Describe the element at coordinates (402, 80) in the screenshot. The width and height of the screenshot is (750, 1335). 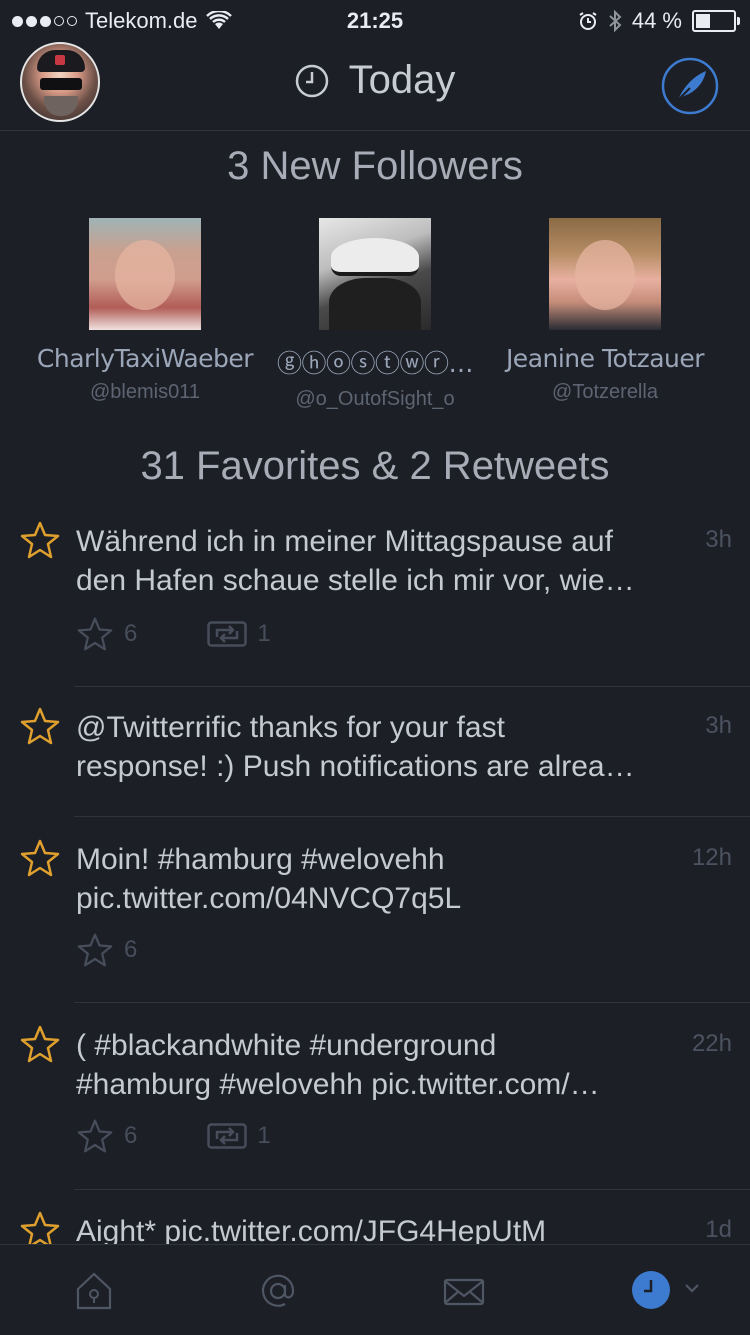
I see `page-title-text: Today` at that location.